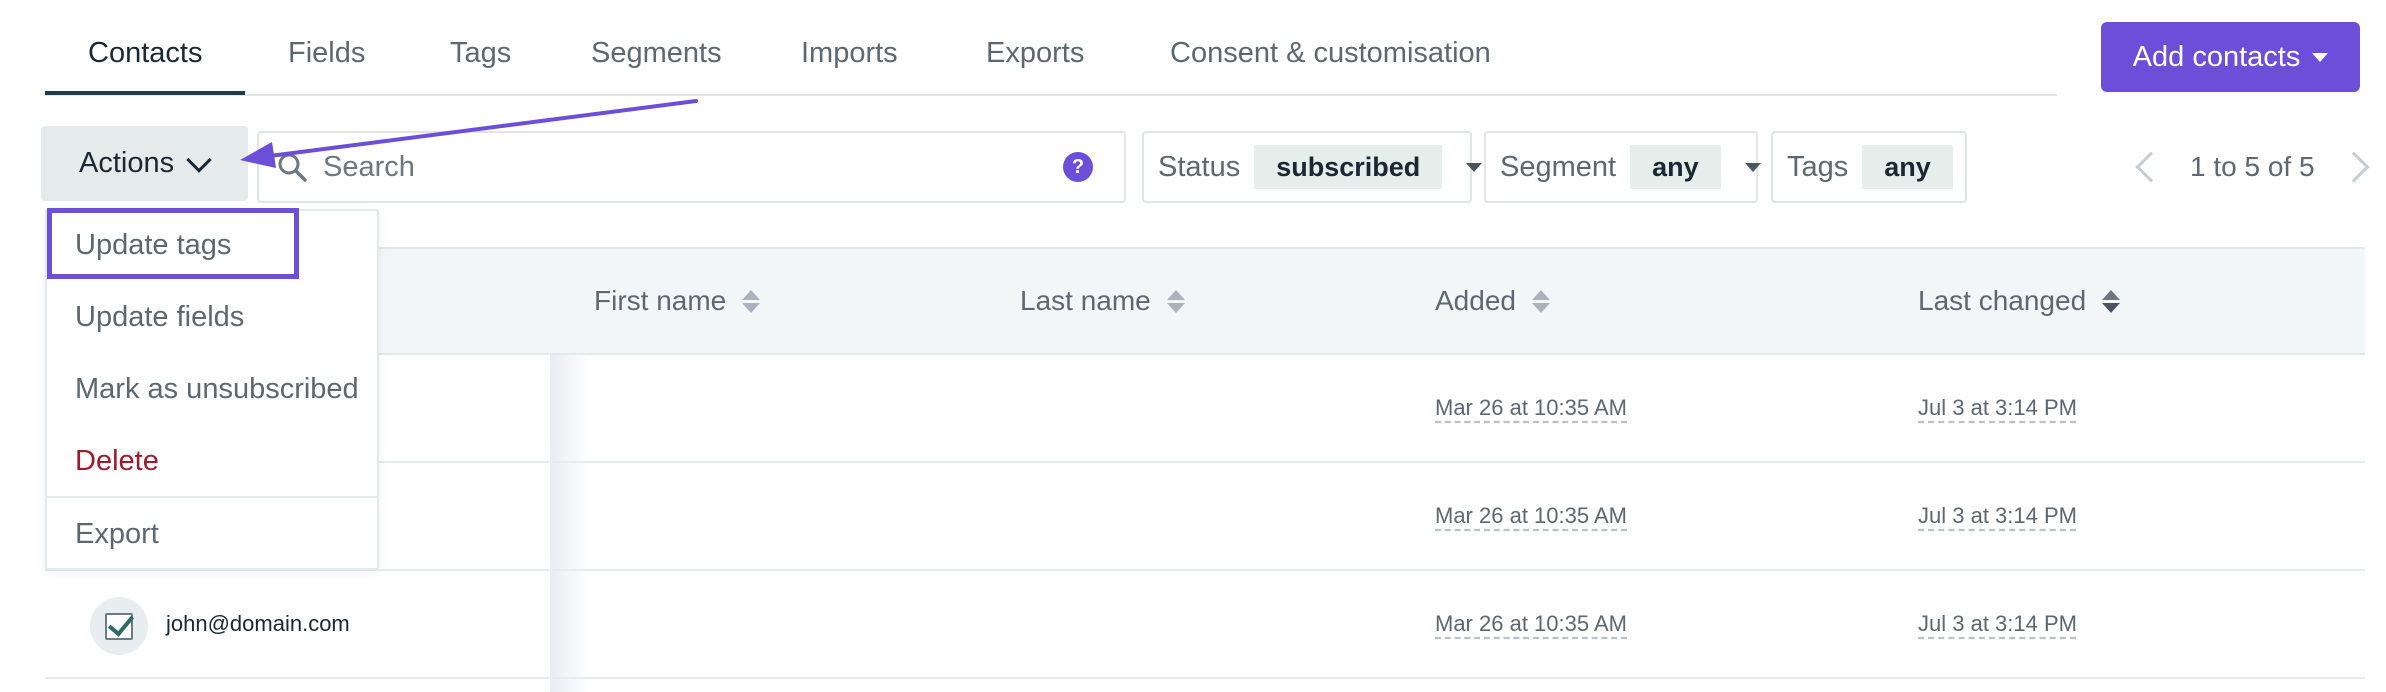 The image size is (2386, 692). Describe the element at coordinates (2353, 167) in the screenshot. I see `next-page-icon` at that location.